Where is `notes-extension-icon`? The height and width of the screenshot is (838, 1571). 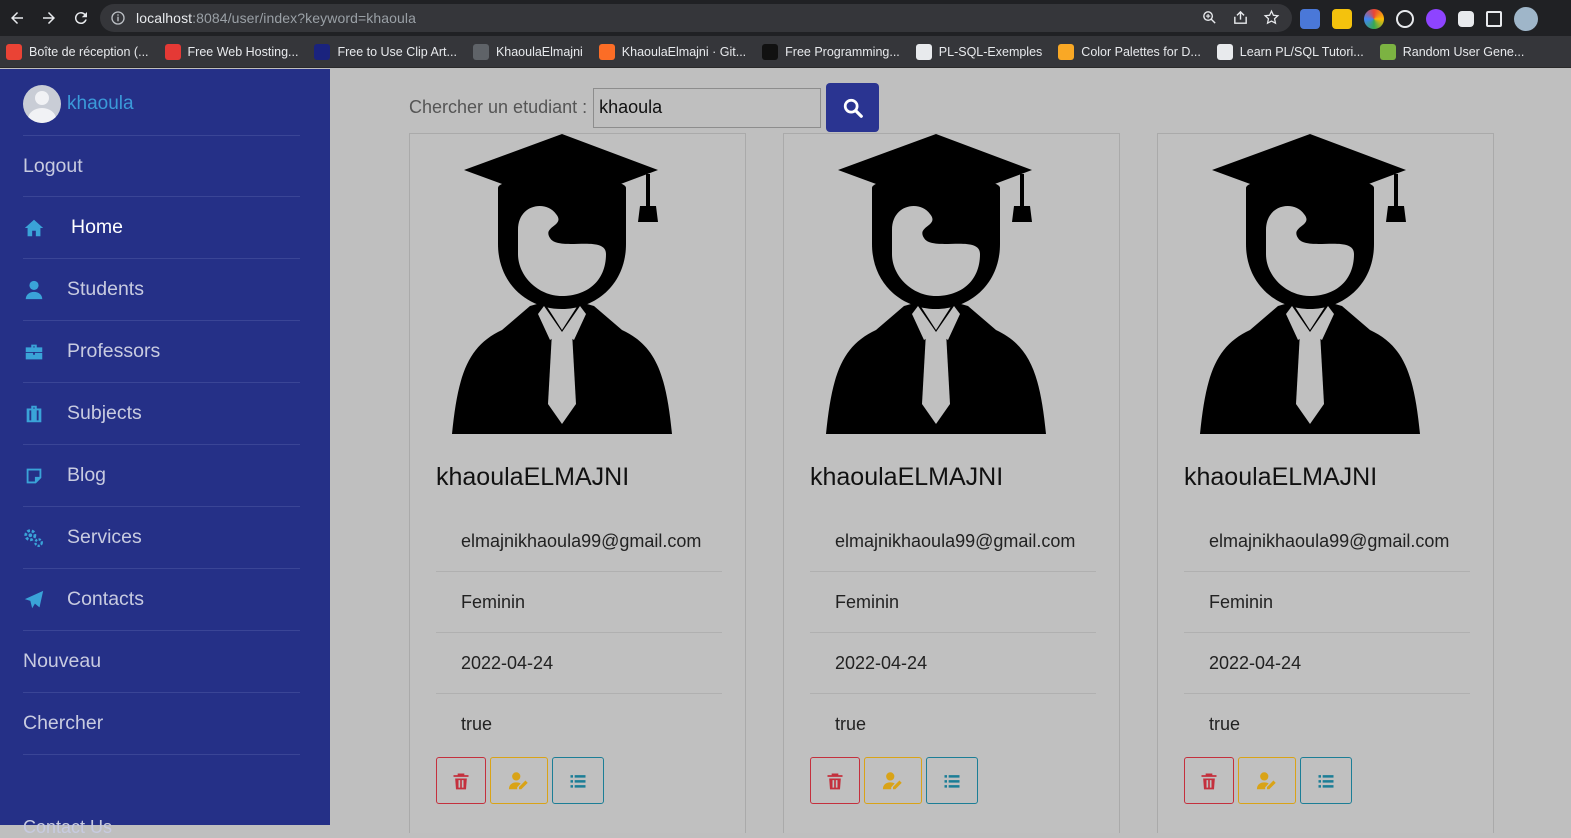
notes-extension-icon is located at coordinates (1342, 19).